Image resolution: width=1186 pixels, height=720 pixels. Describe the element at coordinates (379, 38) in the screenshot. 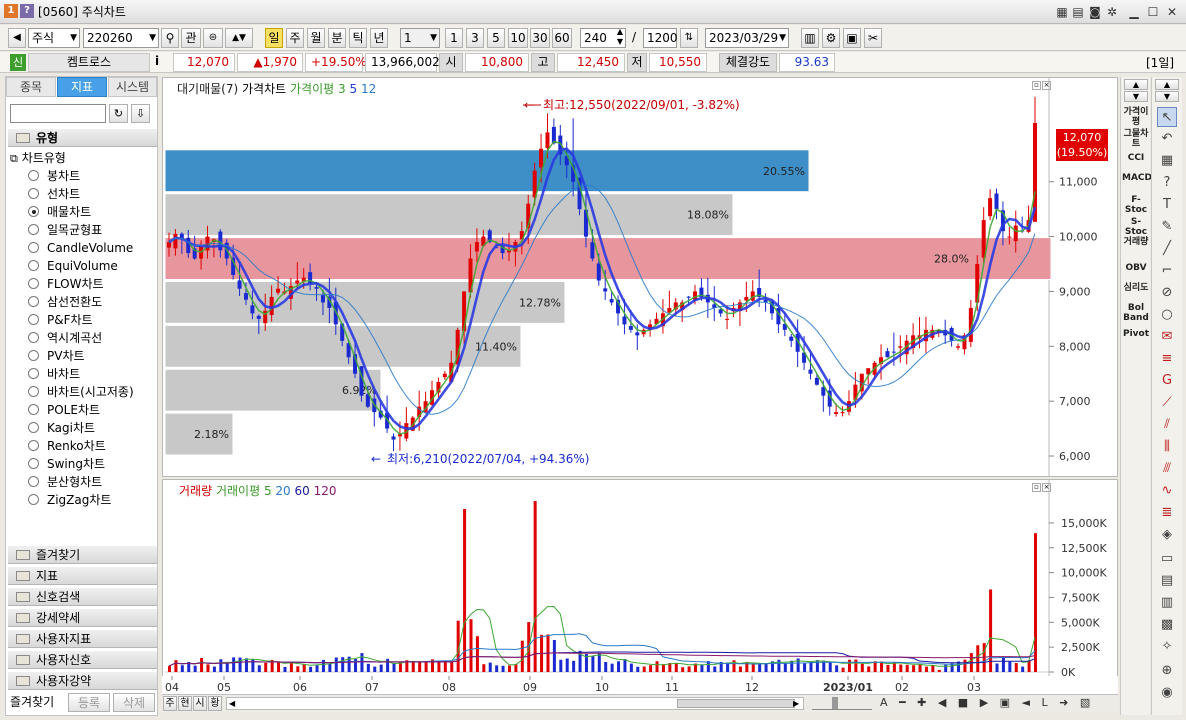

I see `period-year: 년` at that location.